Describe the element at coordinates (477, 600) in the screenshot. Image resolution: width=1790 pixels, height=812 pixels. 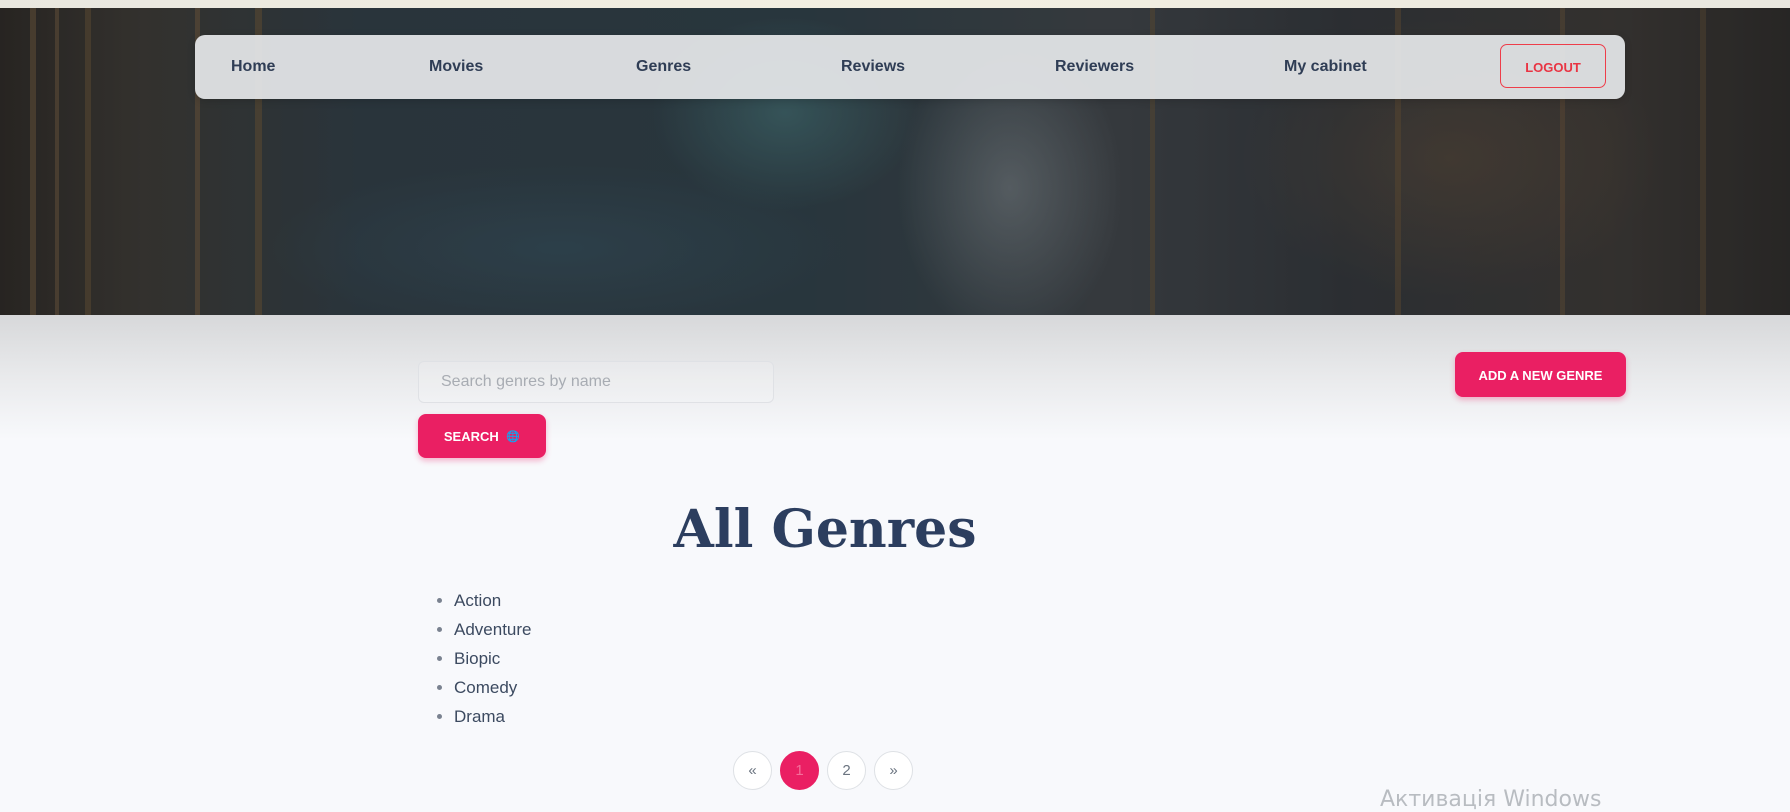
I see `genre-name: Action` at that location.